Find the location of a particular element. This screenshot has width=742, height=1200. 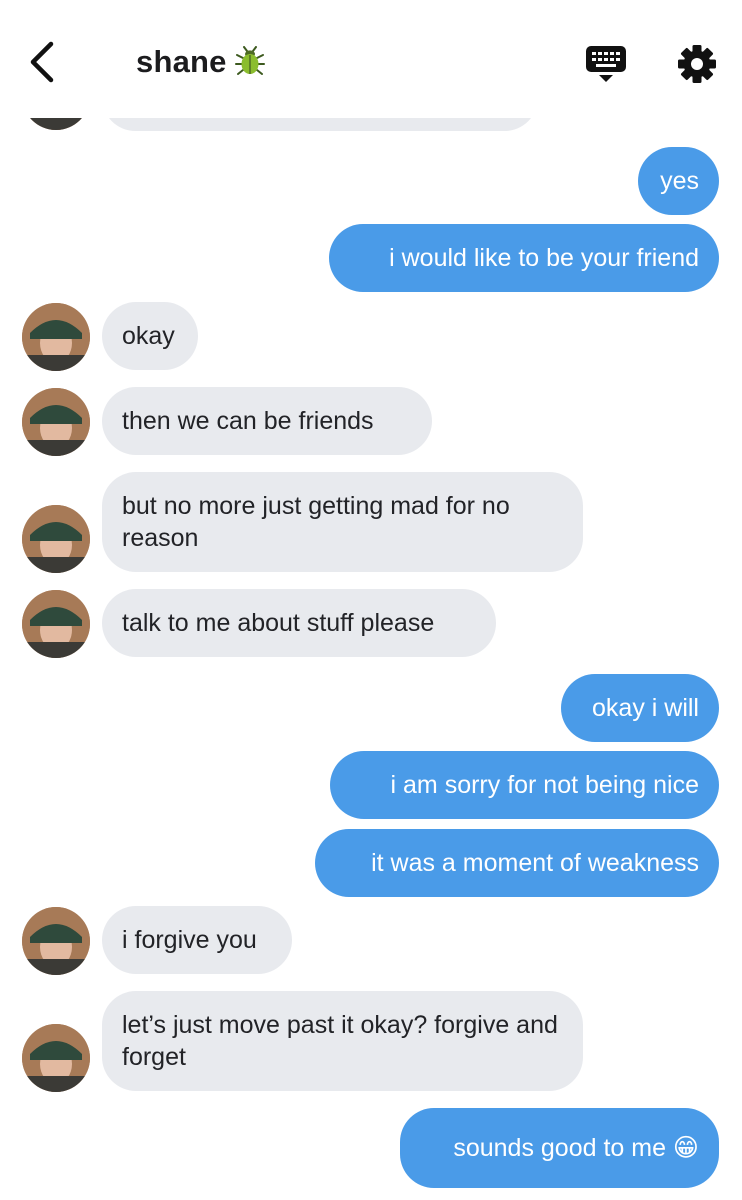

message-bubble-outgoing: yes is located at coordinates (678, 181).